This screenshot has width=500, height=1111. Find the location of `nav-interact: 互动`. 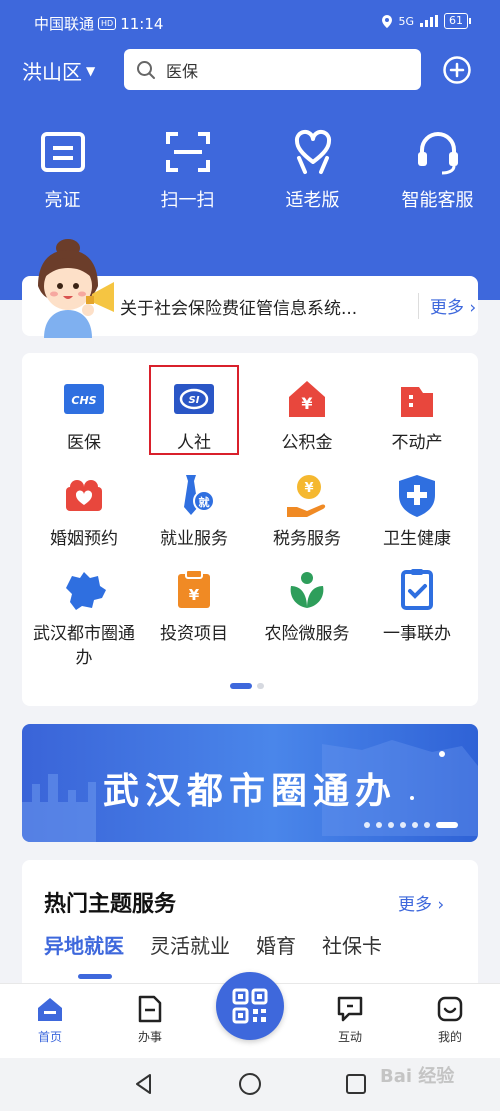

nav-interact: 互动 is located at coordinates (350, 1019).